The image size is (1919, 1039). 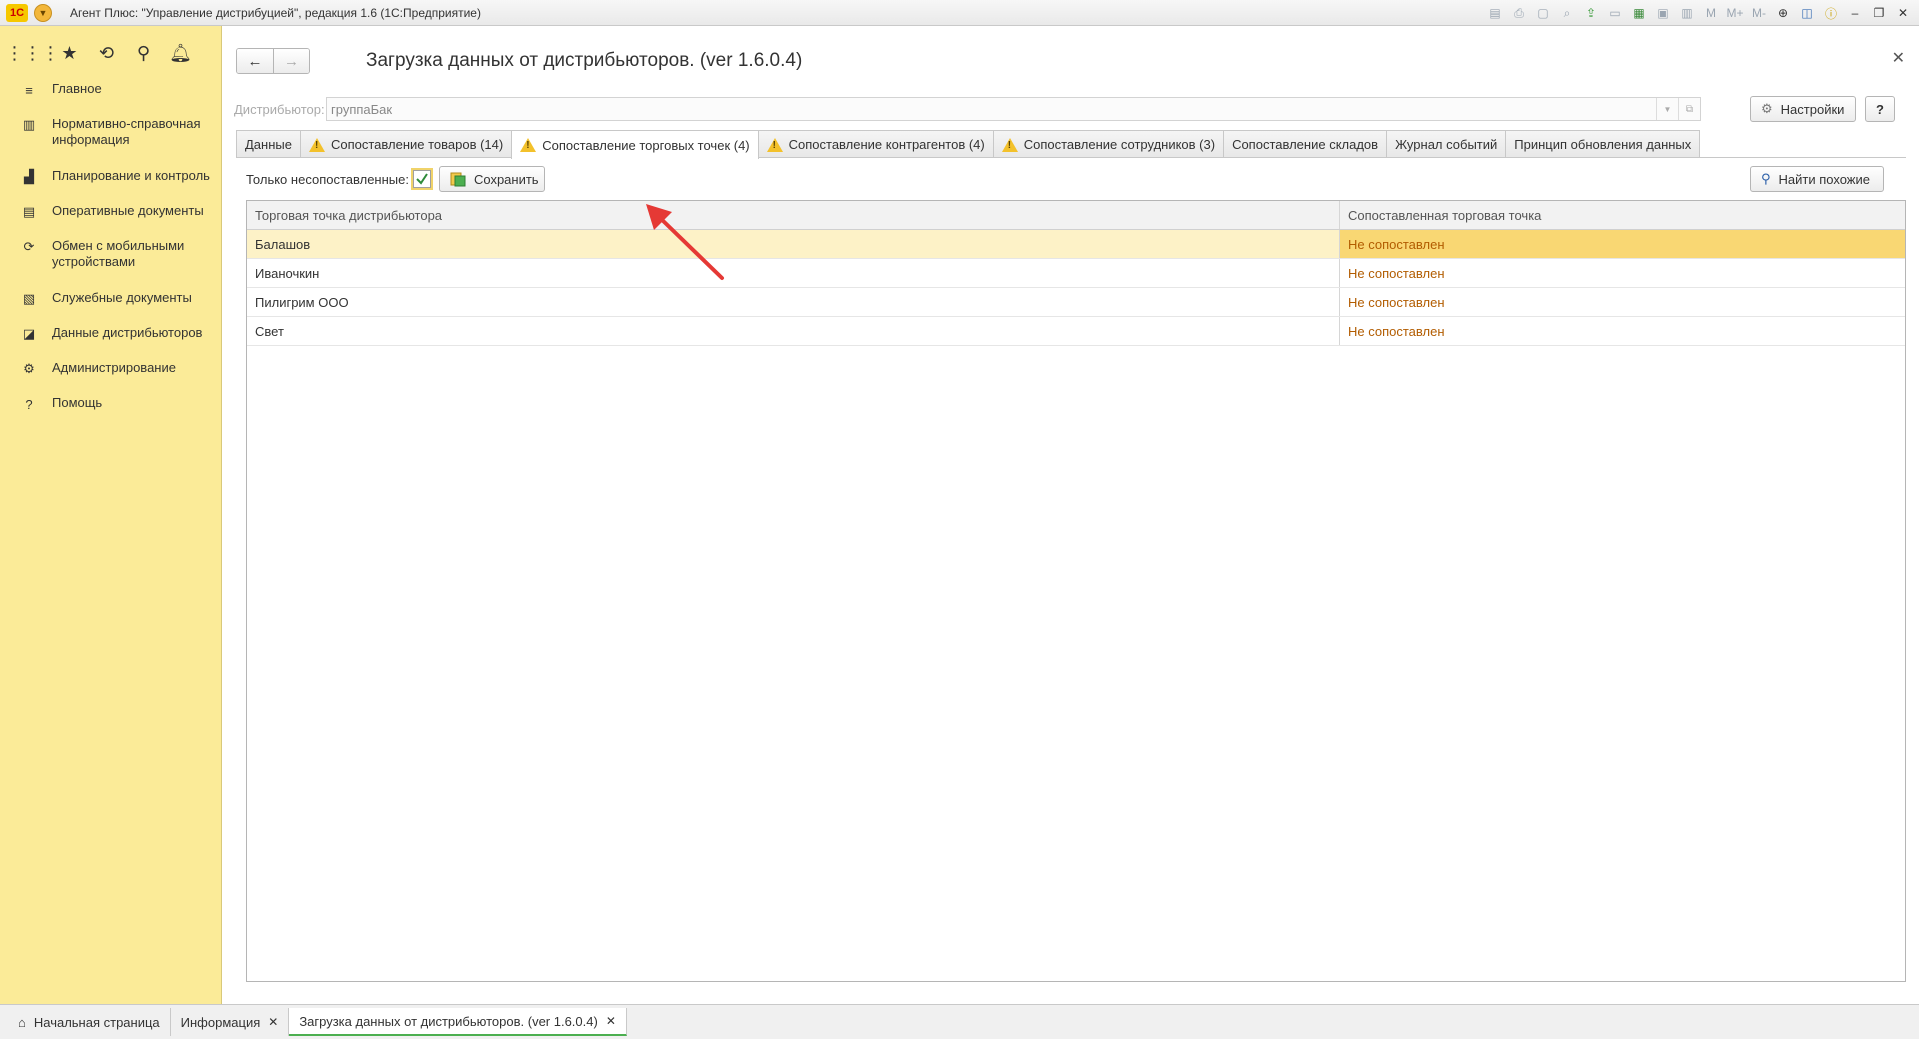 I want to click on checkmark-icon, so click(x=422, y=179).